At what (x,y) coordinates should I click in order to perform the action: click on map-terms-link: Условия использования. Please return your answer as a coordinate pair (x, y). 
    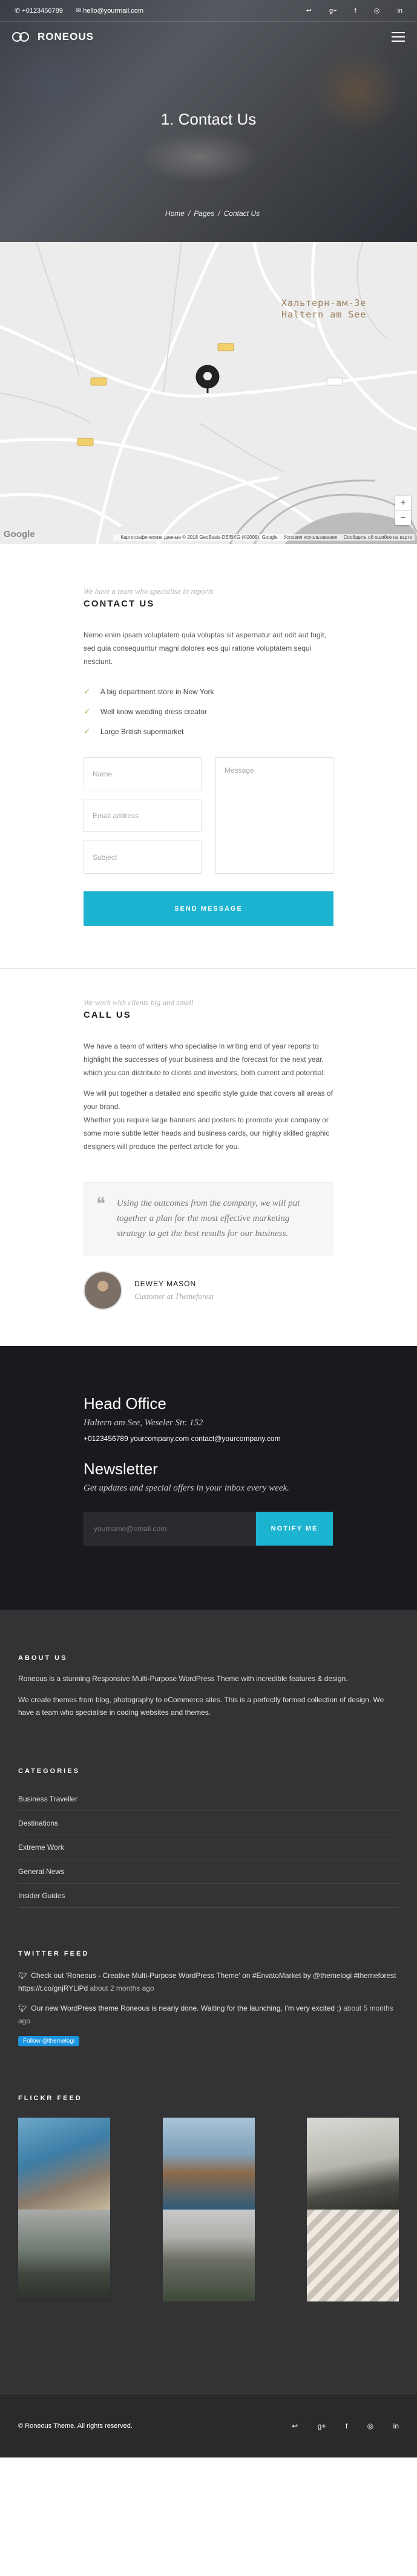
    Looking at the image, I should click on (311, 537).